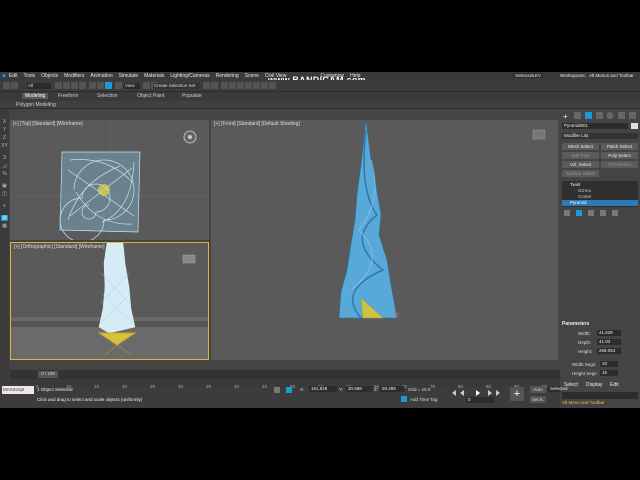 This screenshot has height=480, width=640. Describe the element at coordinates (132, 86) in the screenshot. I see `reference-coord-dropdown: View` at that location.